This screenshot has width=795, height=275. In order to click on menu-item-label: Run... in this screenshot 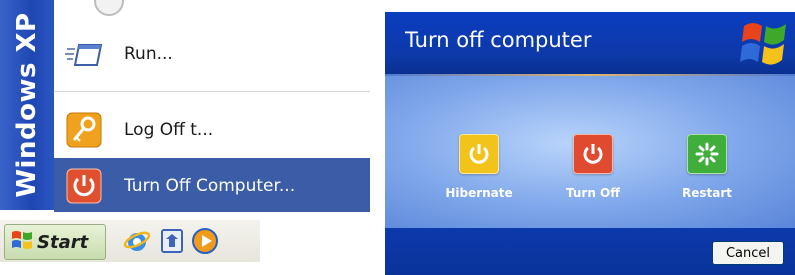, I will do `click(148, 54)`.